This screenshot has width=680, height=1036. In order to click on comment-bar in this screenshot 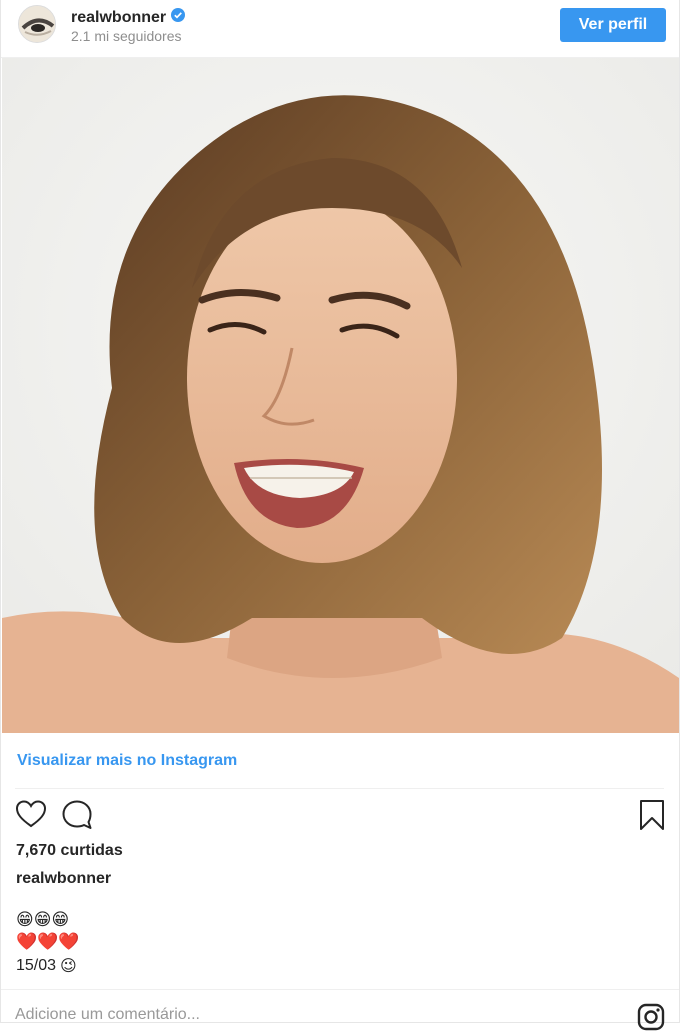, I will do `click(340, 1010)`.